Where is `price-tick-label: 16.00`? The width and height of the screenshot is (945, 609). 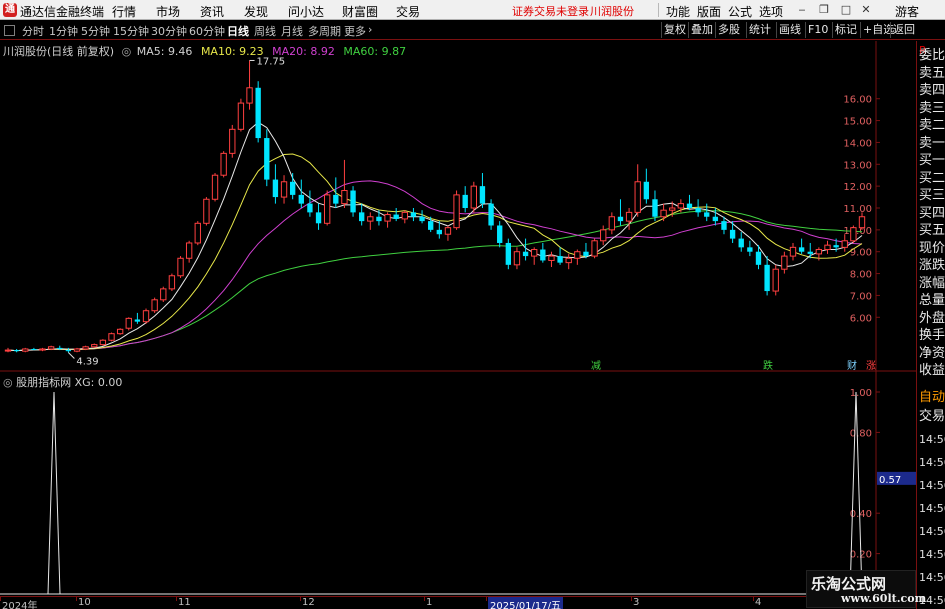 price-tick-label: 16.00 is located at coordinates (857, 100).